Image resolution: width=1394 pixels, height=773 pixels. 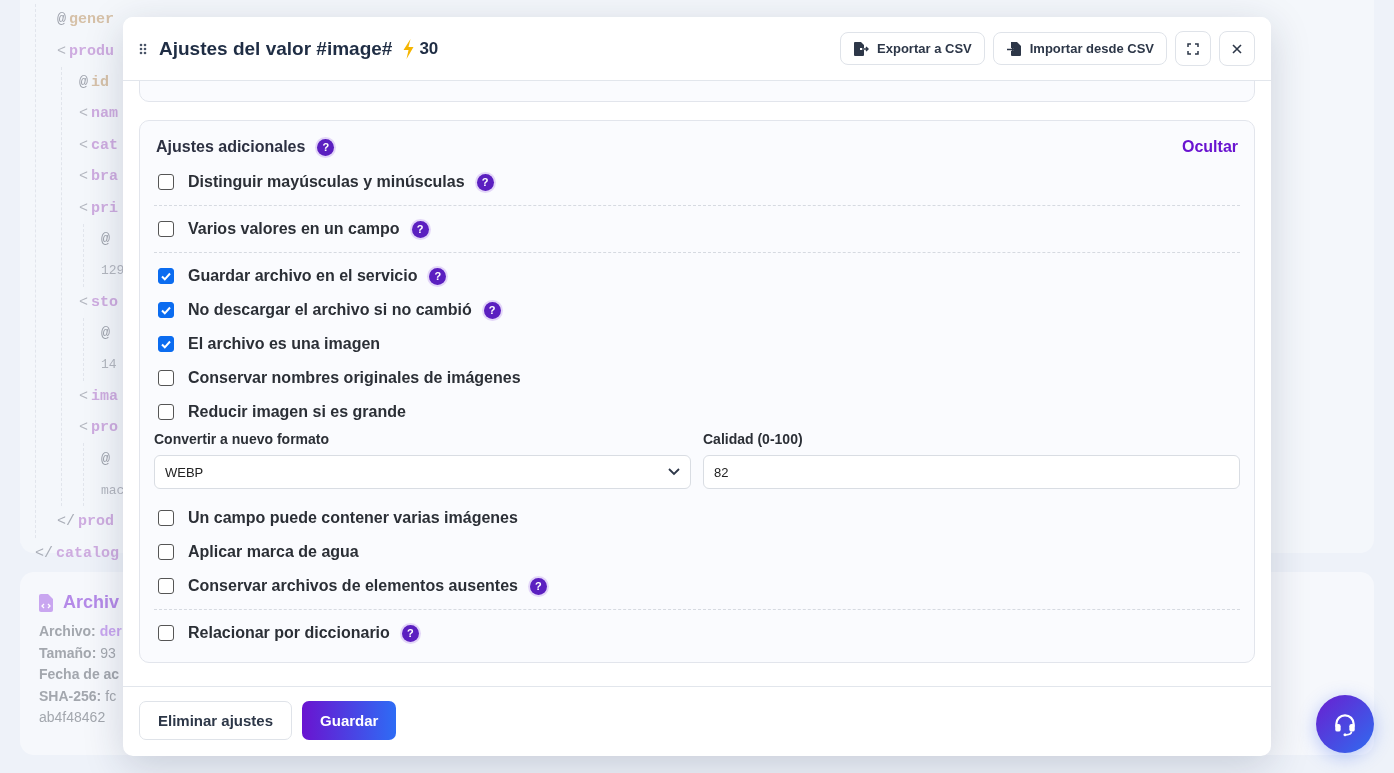 What do you see at coordinates (105, 208) in the screenshot?
I see `code-tag: pri` at bounding box center [105, 208].